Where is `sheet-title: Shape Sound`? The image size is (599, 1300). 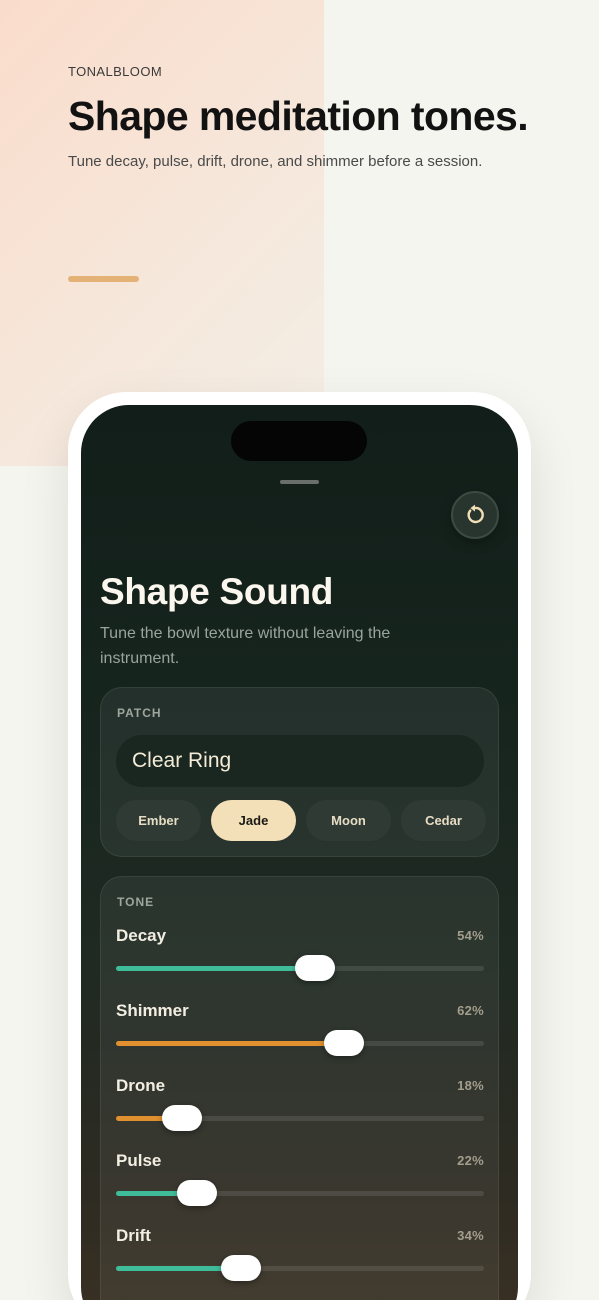
sheet-title: Shape Sound is located at coordinates (217, 591).